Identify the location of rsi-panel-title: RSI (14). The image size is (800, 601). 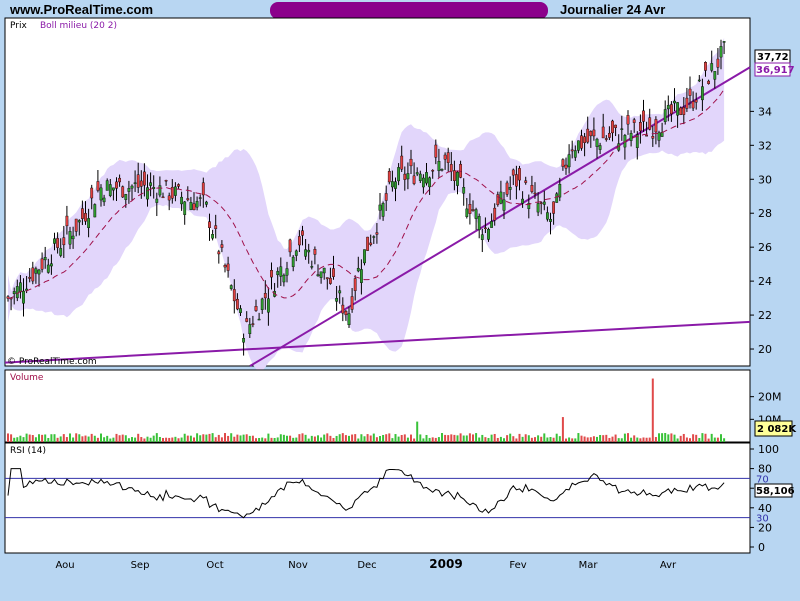
(28, 451).